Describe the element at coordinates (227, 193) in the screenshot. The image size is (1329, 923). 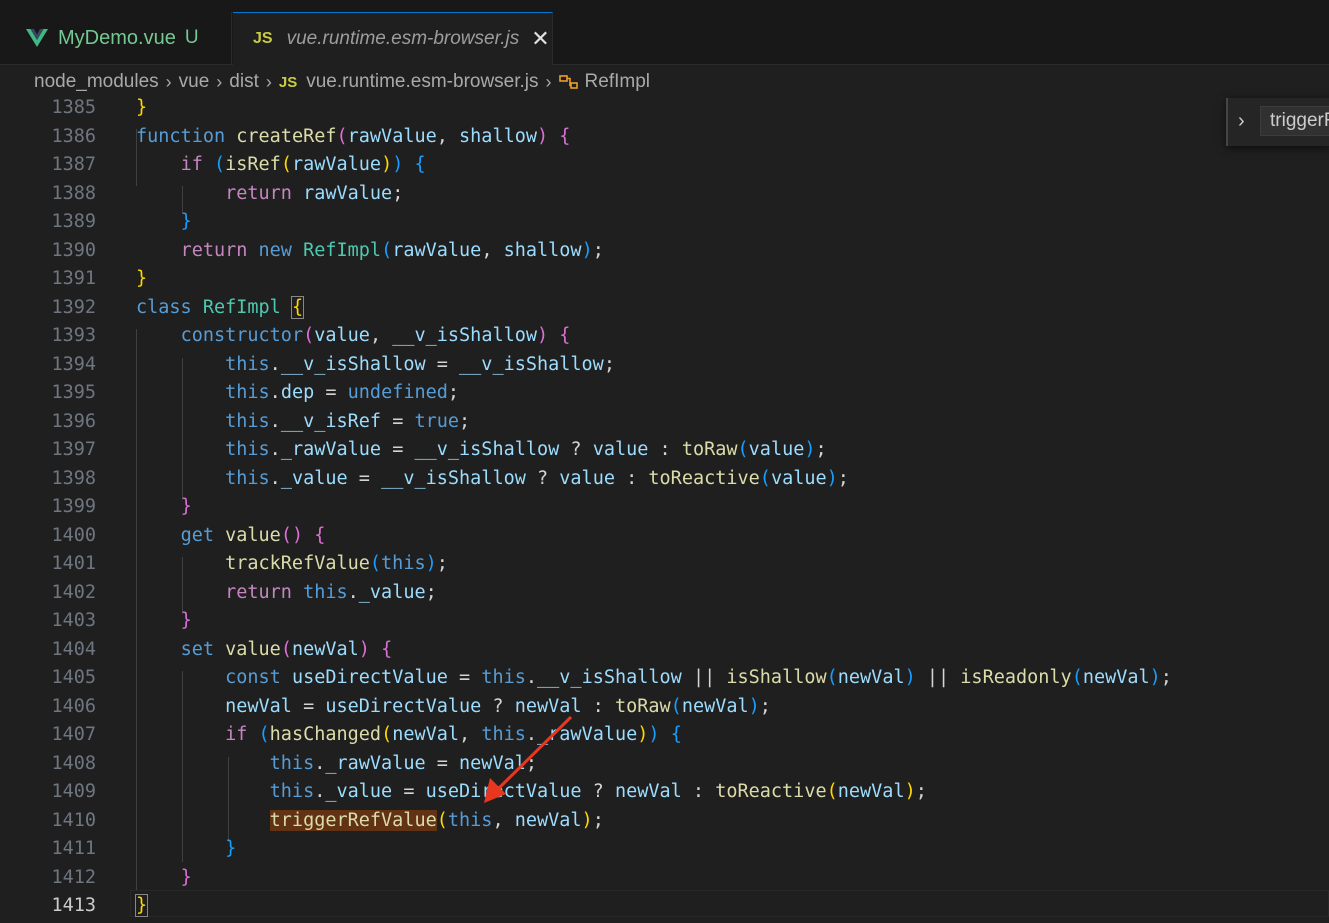
I see `code-line: 1388 return rawValue;` at that location.